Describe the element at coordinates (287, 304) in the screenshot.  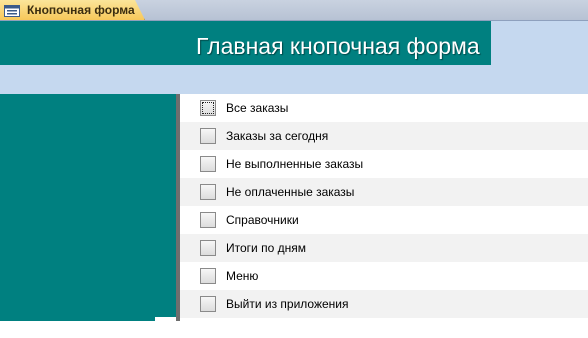
I see `menu-item-label: Выйти из приложения` at that location.